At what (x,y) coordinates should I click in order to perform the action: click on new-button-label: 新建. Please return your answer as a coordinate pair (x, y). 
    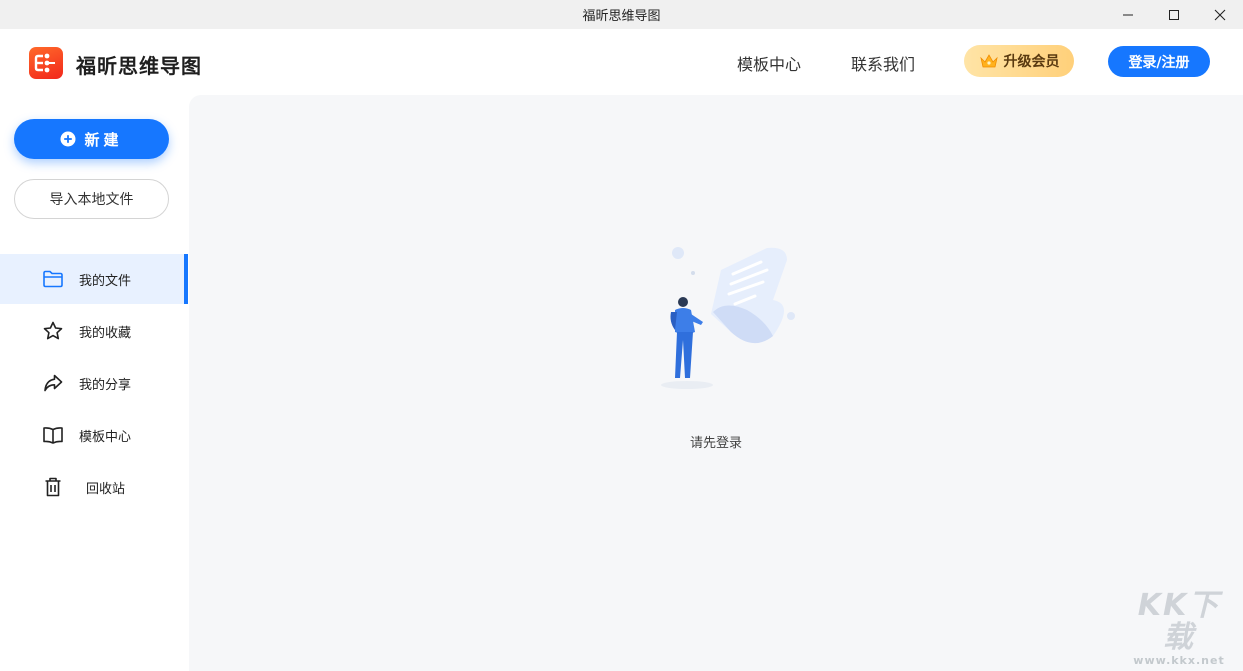
    Looking at the image, I should click on (103, 139).